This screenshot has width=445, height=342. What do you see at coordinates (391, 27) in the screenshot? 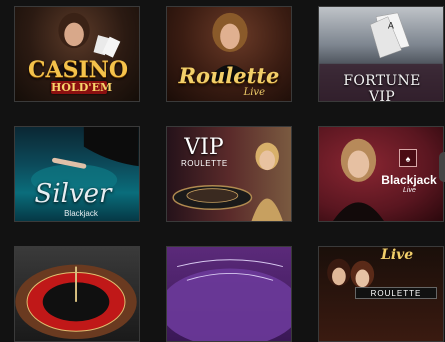
I see `svg-text: A` at bounding box center [391, 27].